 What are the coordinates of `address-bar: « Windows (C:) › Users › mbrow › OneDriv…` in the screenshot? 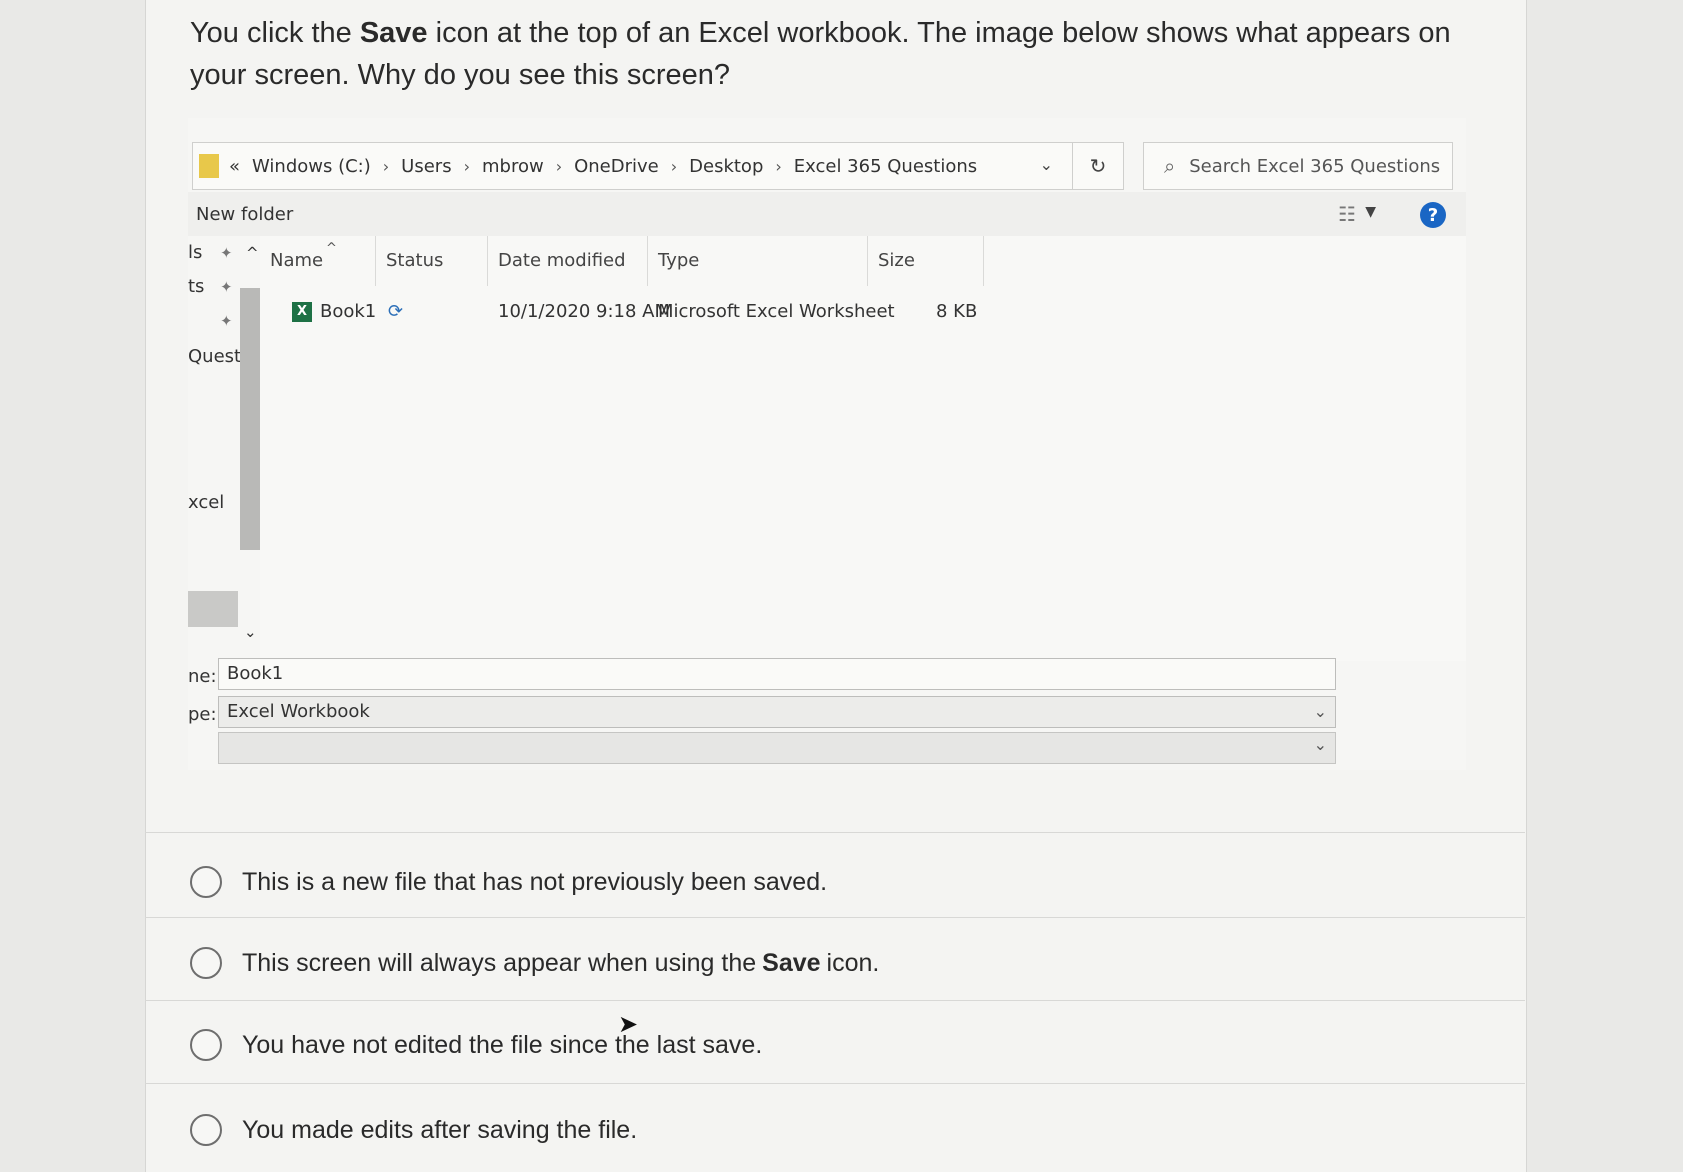 It's located at (633, 166).